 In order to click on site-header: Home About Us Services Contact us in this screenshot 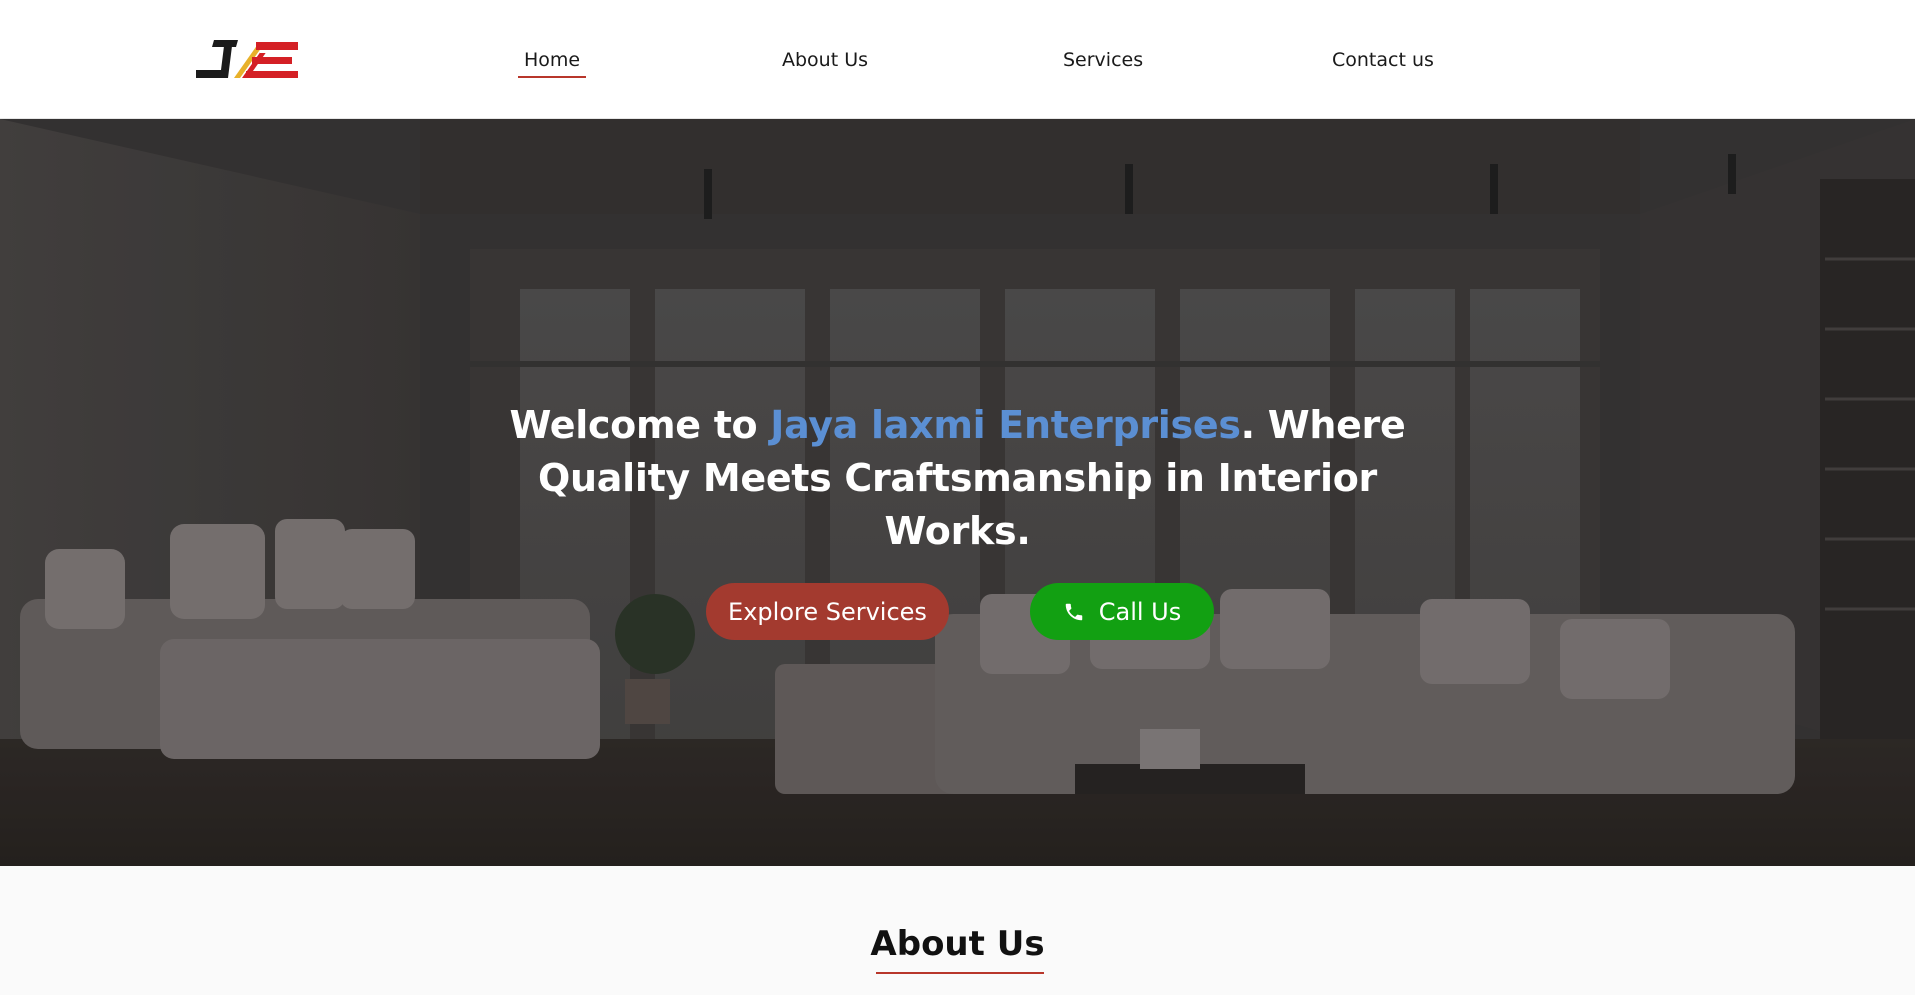, I will do `click(957, 59)`.